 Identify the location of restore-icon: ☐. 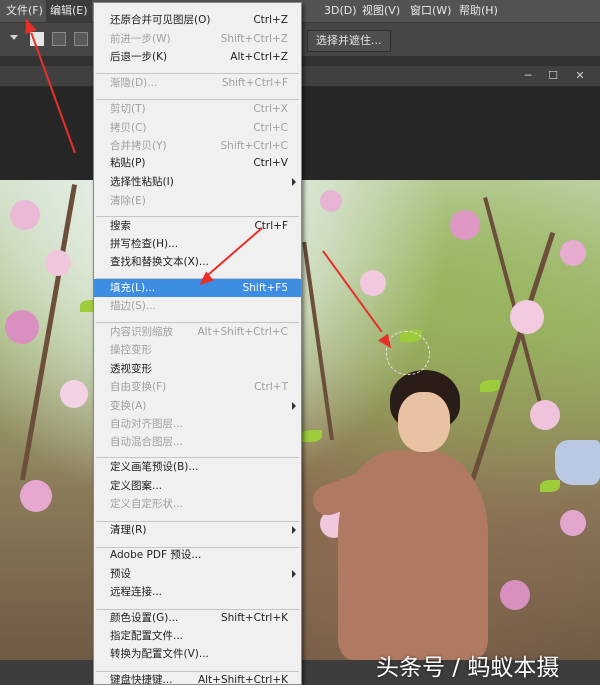
(553, 76).